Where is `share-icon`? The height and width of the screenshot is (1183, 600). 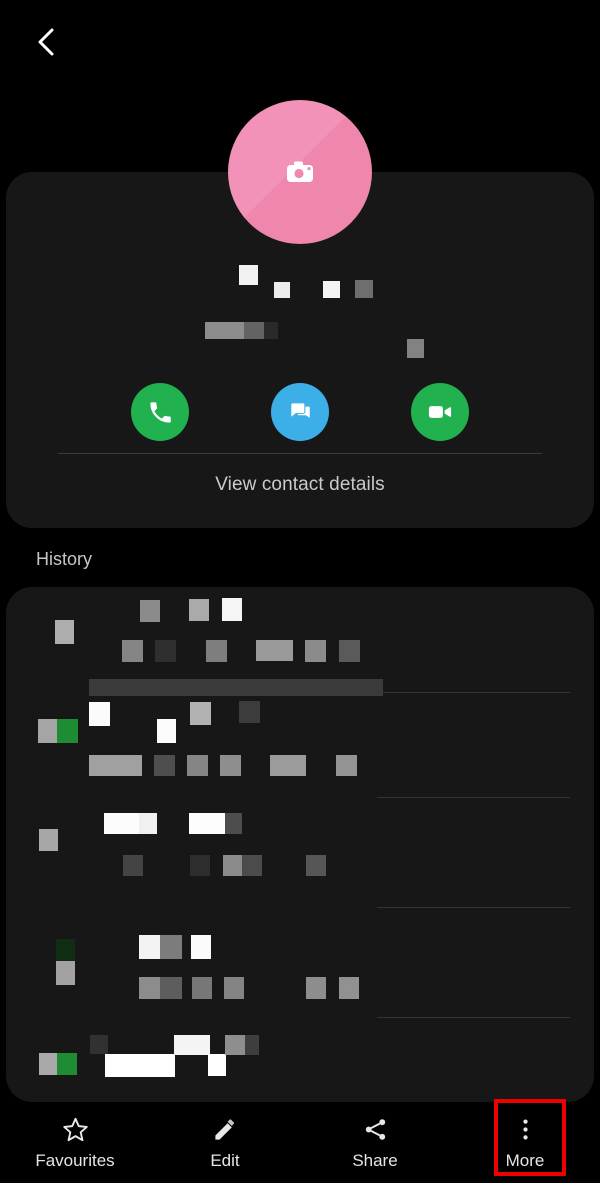 share-icon is located at coordinates (375, 1129).